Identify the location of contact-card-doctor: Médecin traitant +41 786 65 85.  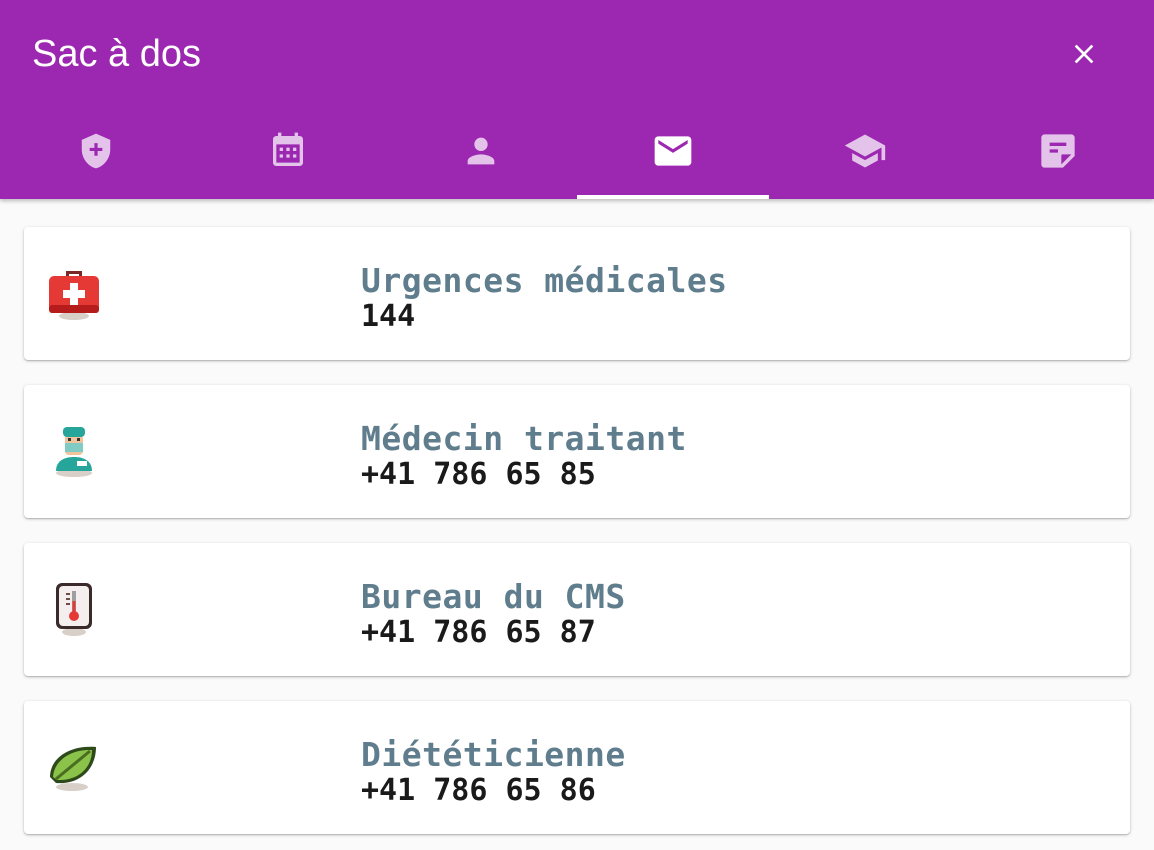
(577, 451).